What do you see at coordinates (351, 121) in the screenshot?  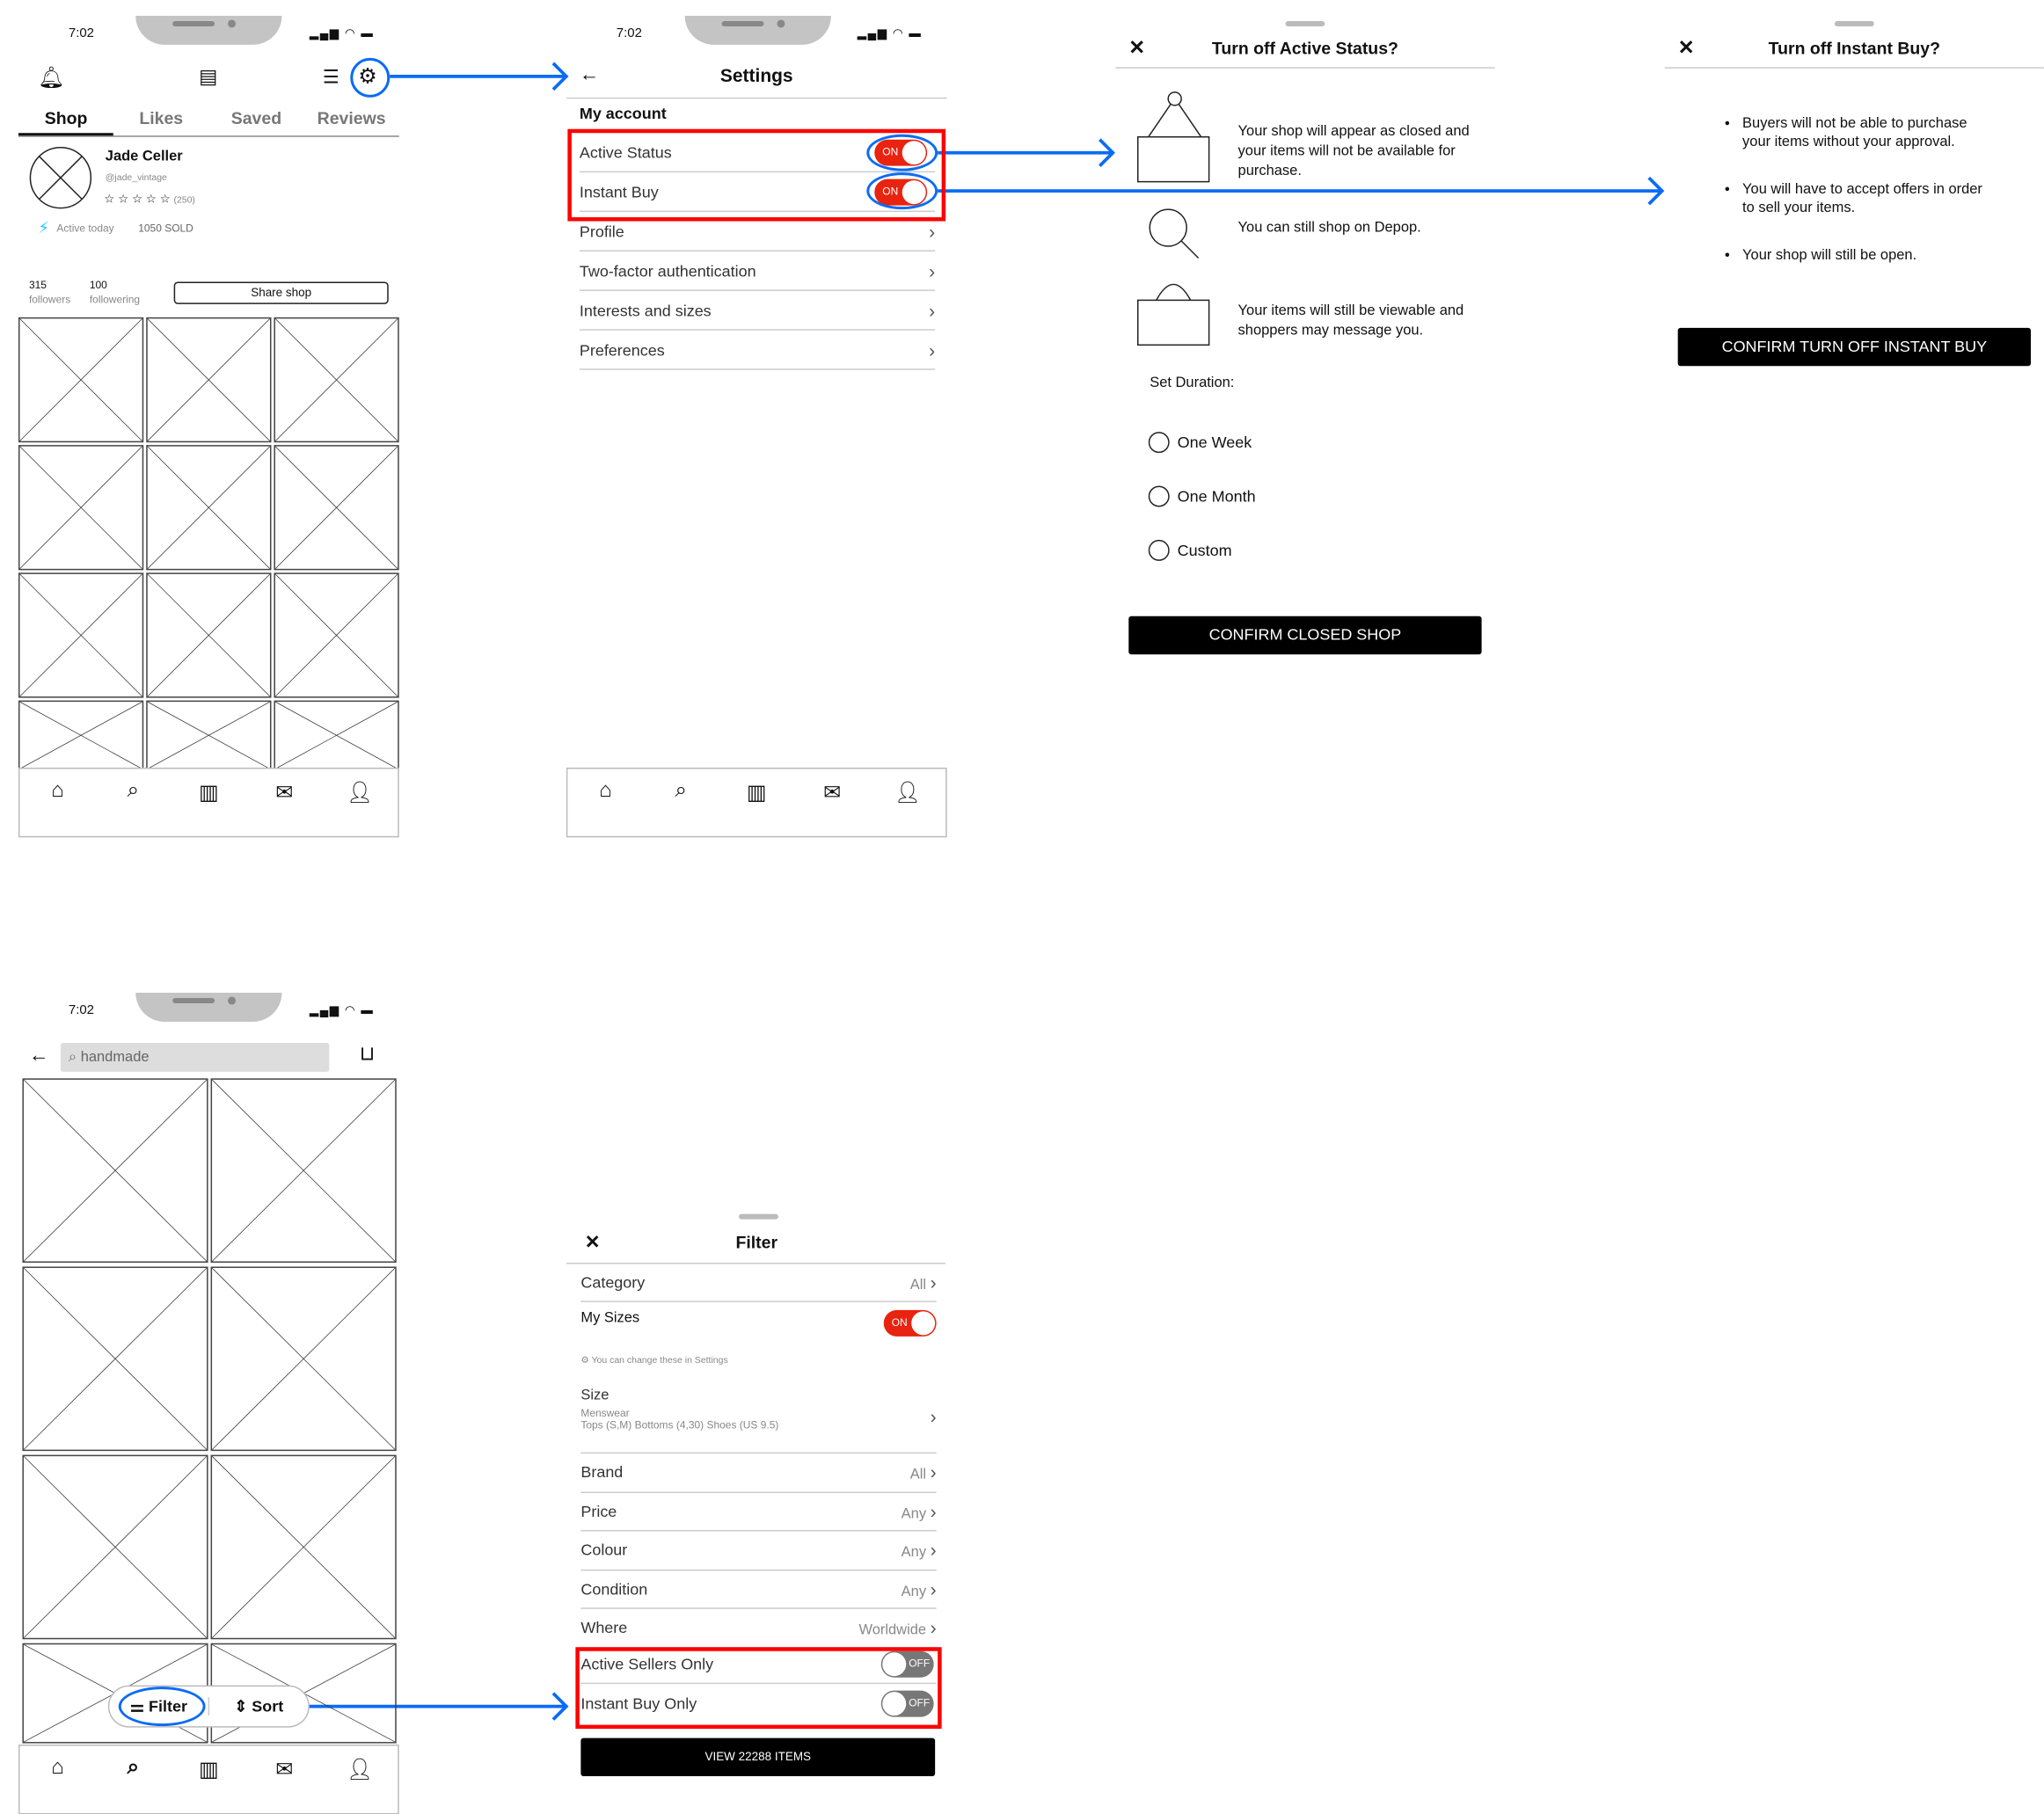 I see `tab-reviews: Reviews` at bounding box center [351, 121].